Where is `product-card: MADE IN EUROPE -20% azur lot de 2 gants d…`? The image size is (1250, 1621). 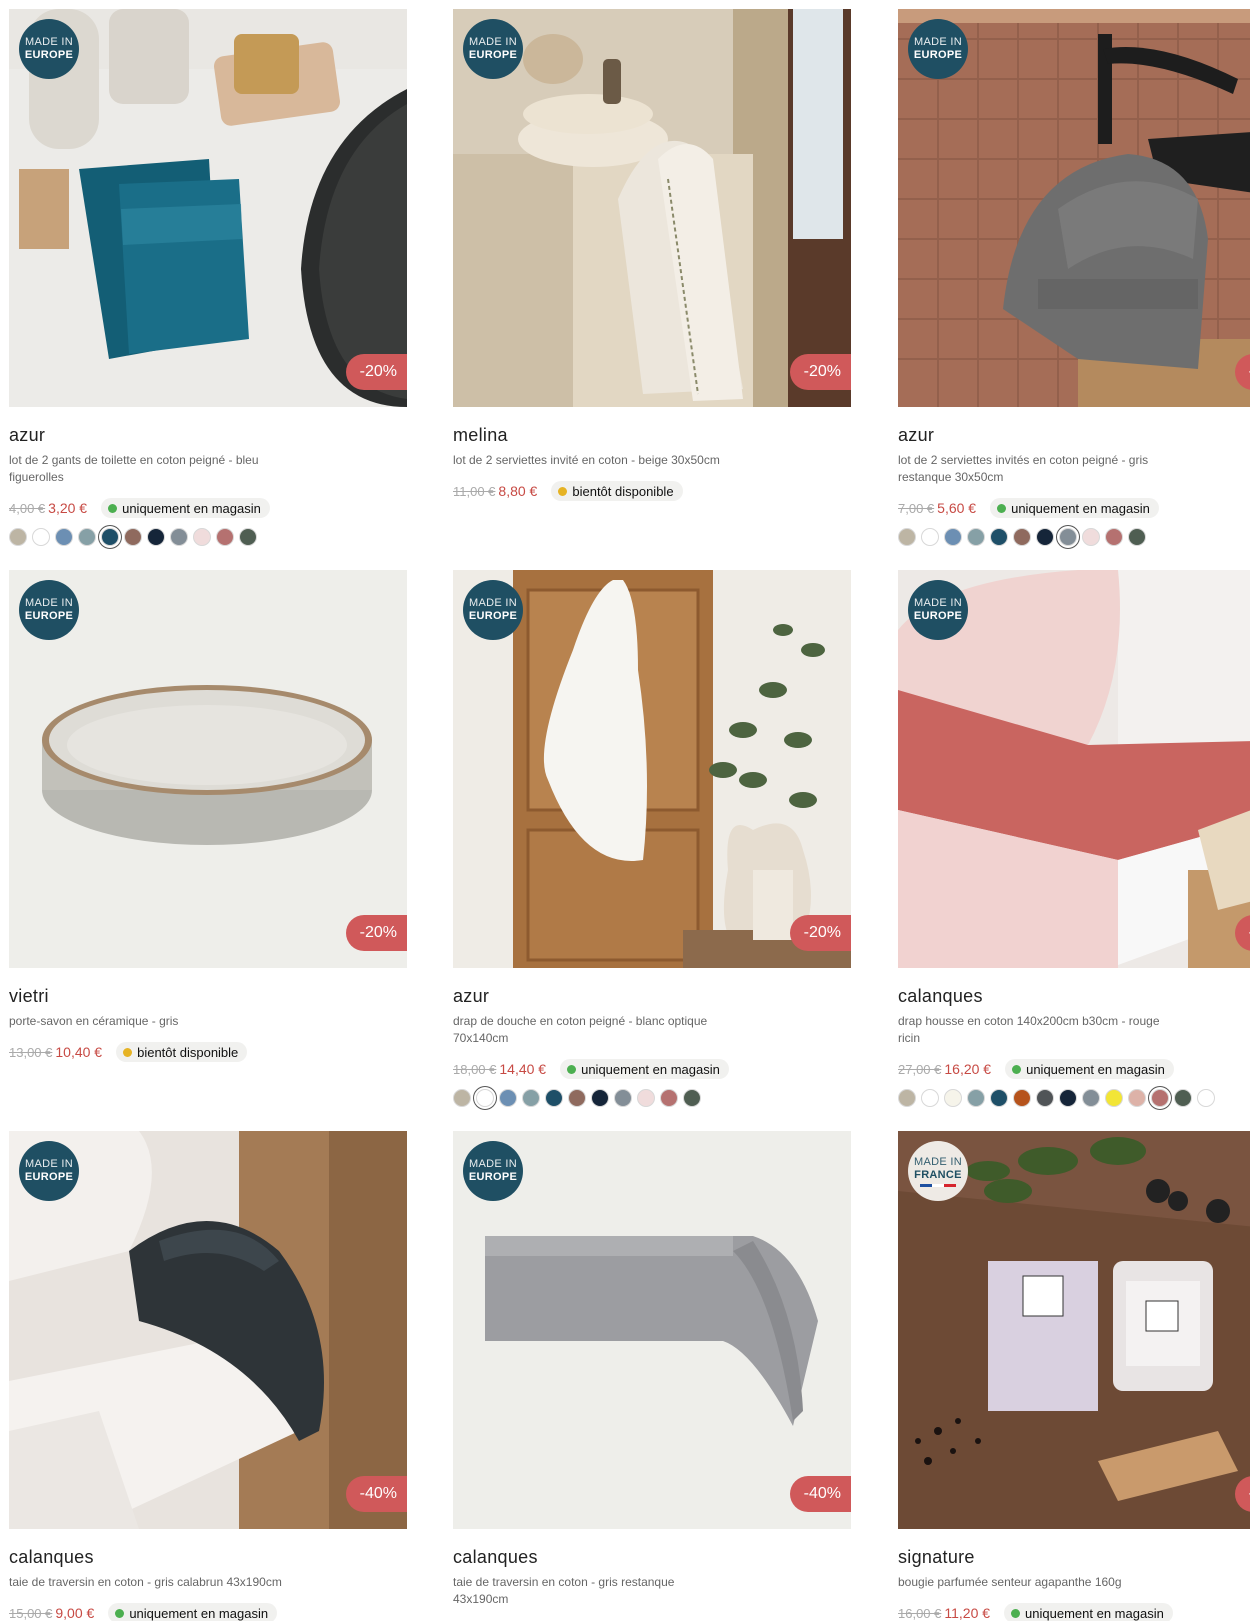
product-card: MADE IN EUROPE -20% azur lot de 2 gants d… is located at coordinates (208, 277).